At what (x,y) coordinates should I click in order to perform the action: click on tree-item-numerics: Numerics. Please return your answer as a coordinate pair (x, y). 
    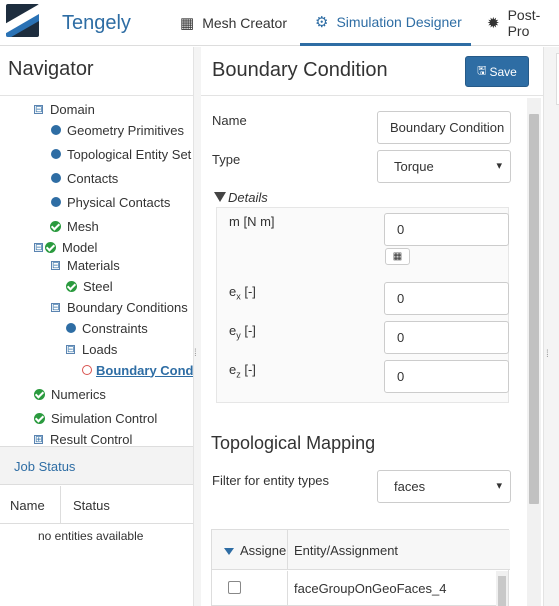
    Looking at the image, I should click on (70, 394).